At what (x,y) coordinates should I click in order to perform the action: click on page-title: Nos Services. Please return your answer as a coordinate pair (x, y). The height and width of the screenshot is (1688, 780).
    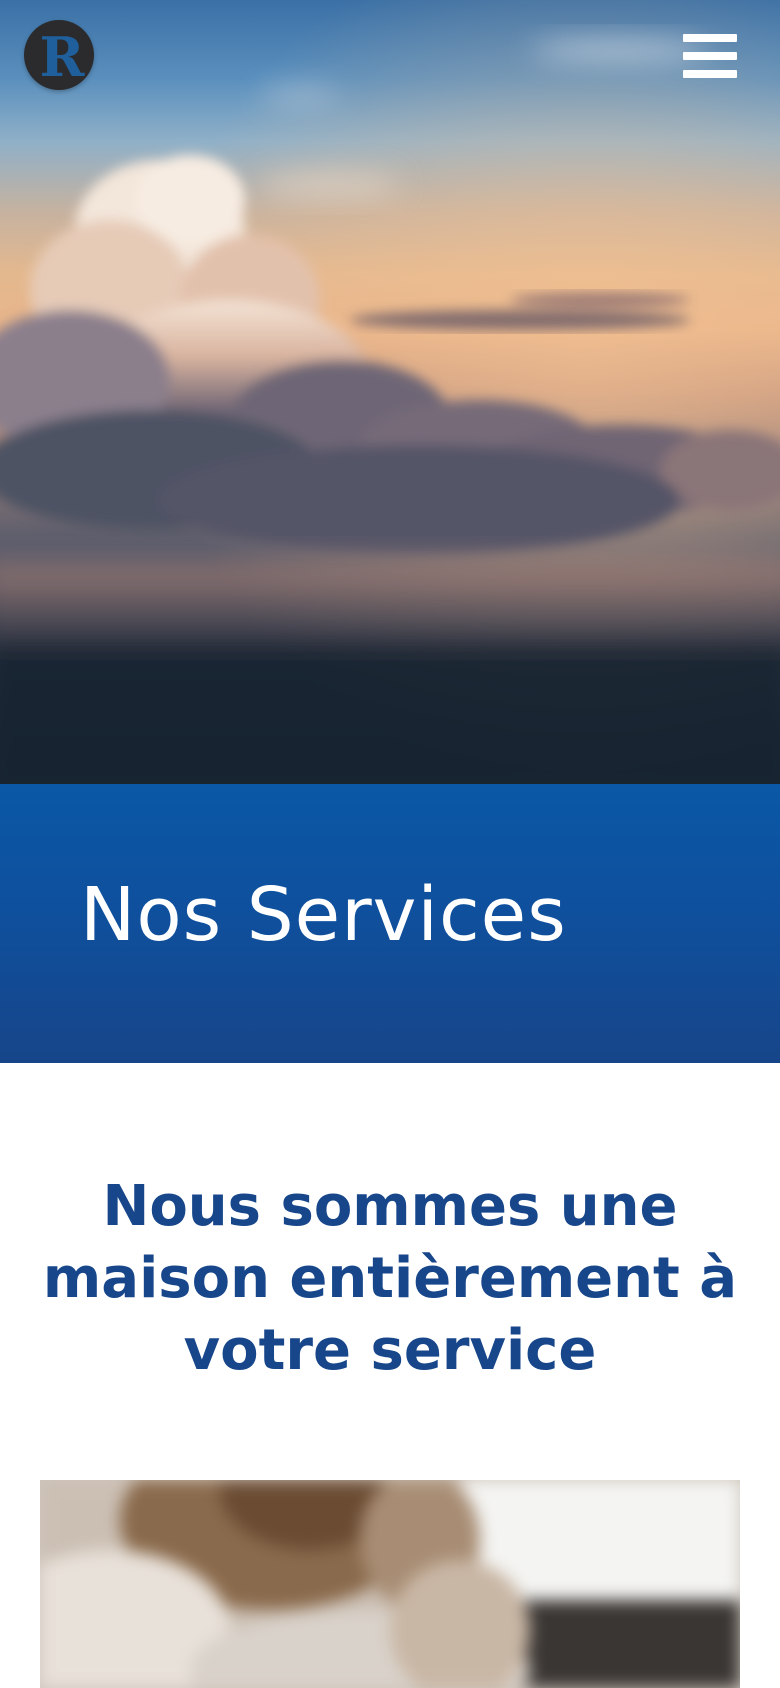
    Looking at the image, I should click on (323, 915).